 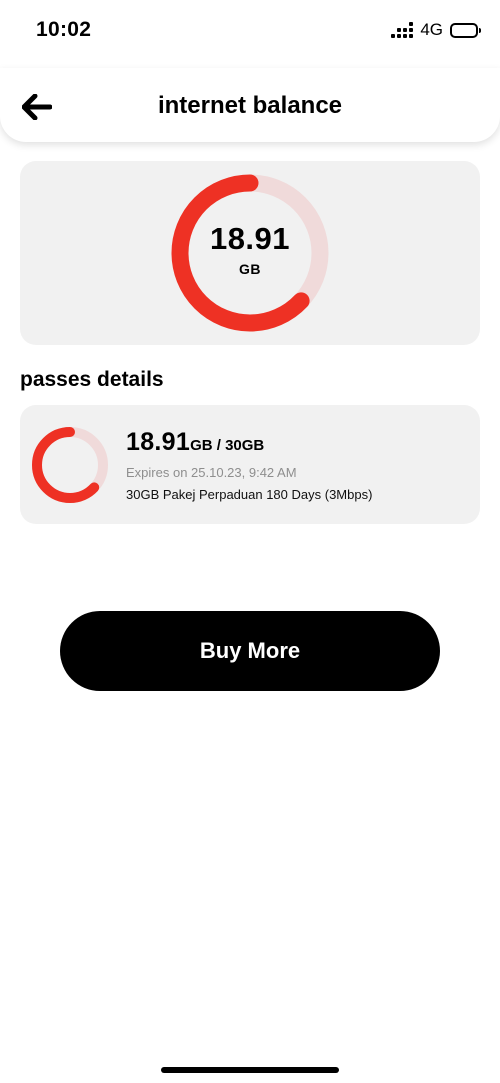 I want to click on pass-name: 30GB Pakej Perpaduan 180 Days (3Mbps), so click(x=249, y=494).